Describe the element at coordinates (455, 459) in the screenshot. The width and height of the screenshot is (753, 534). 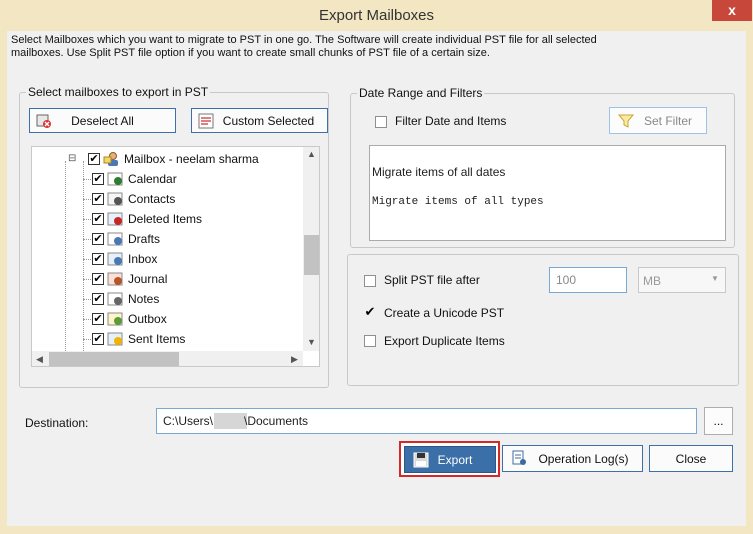
I see `export-label: Export` at that location.